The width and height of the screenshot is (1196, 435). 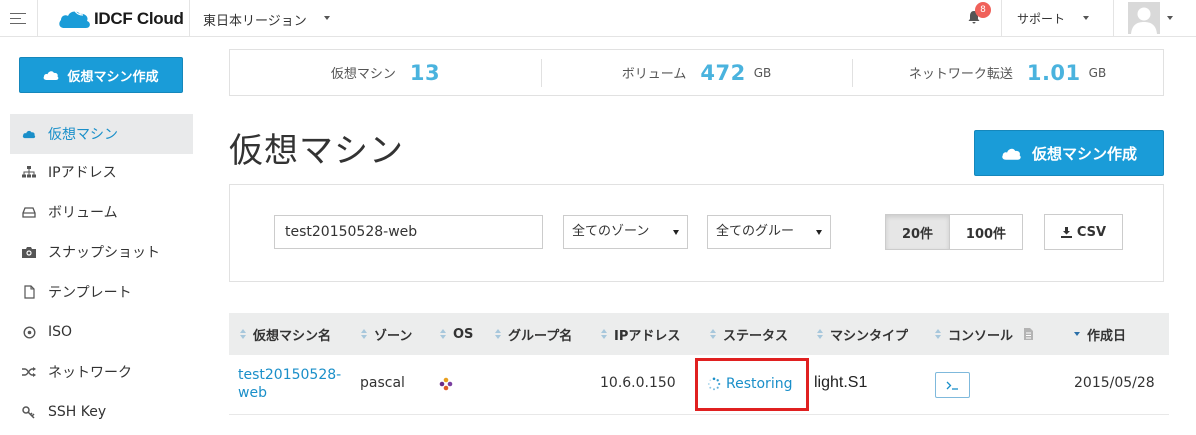 I want to click on sidebar-item-label: SSH Key, so click(x=77, y=412).